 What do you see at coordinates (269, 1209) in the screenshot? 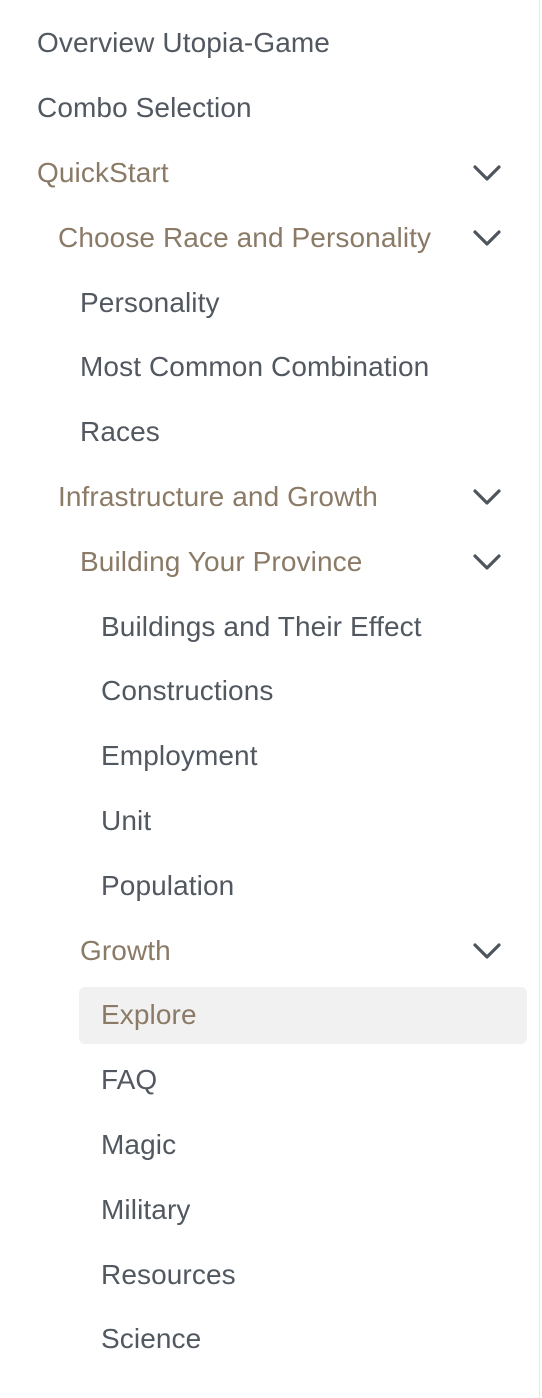
I see `nav-item-military: Military` at bounding box center [269, 1209].